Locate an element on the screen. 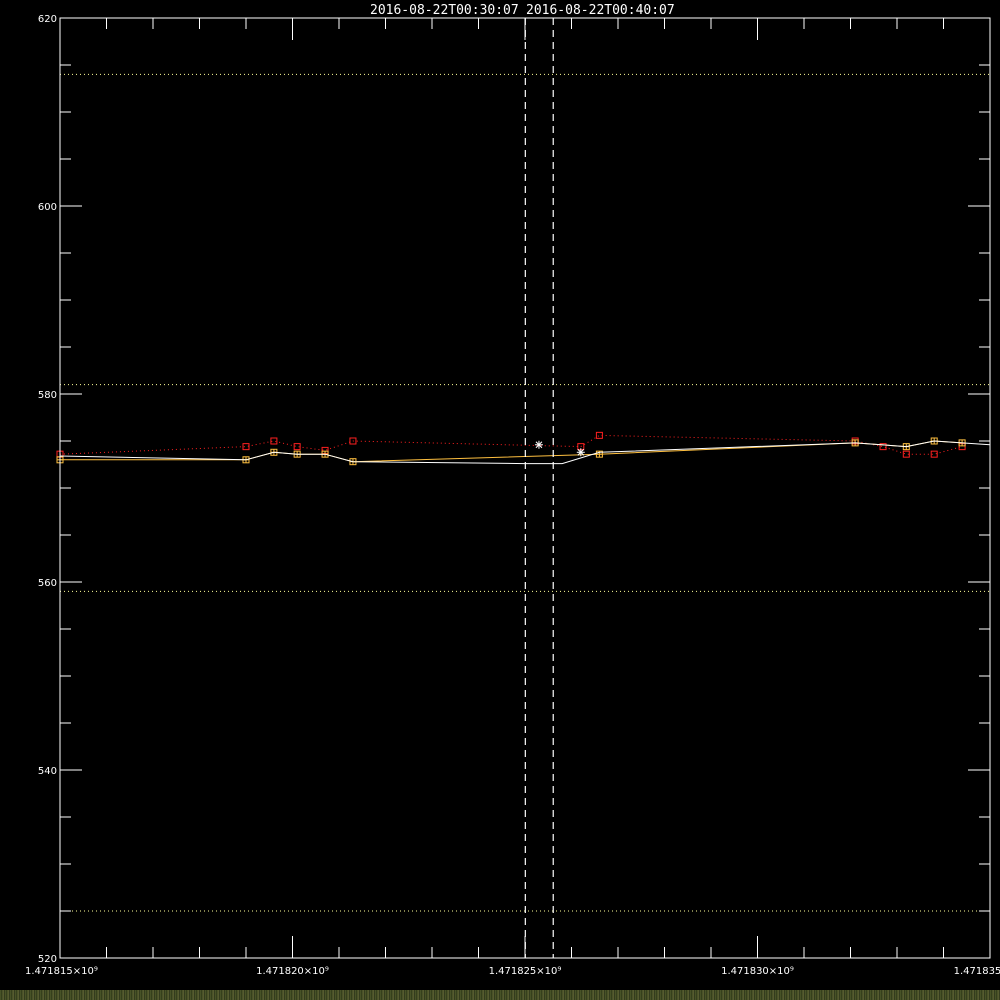  title-start-time: 2016-08-22T00:30:07 is located at coordinates (444, 10).